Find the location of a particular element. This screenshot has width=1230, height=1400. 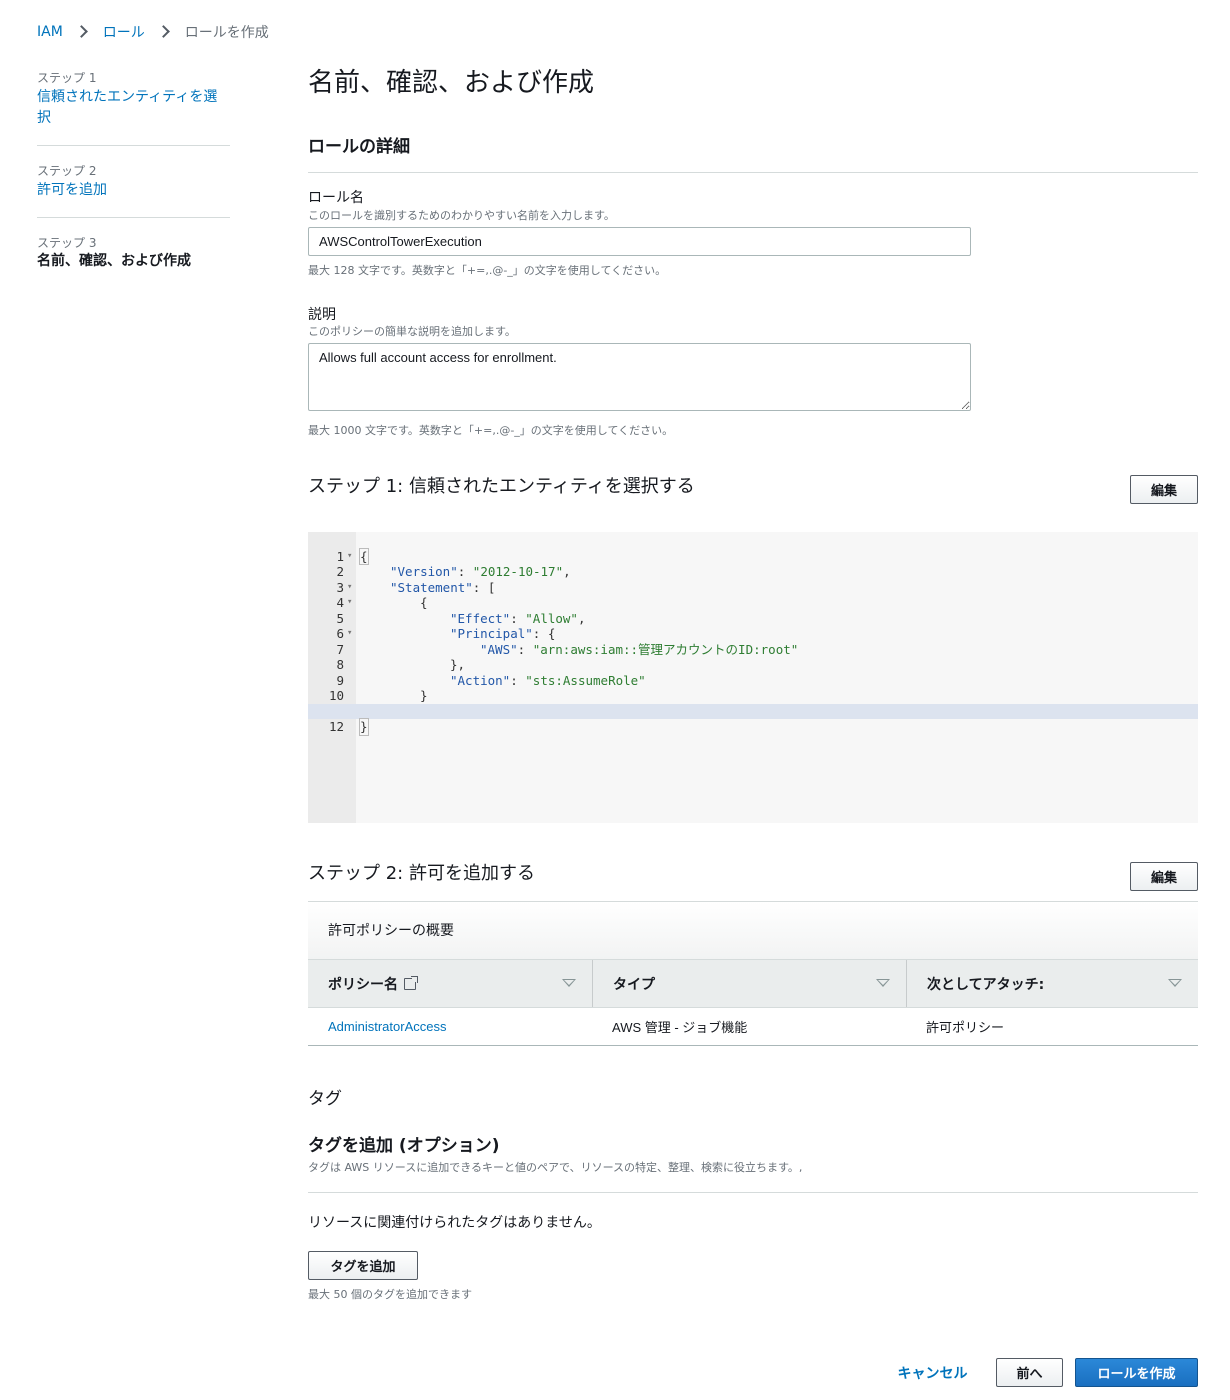

role-name-hint: 最大 128 文字です。英数字と「+=,.@-_」の文字を使用してください。 is located at coordinates (487, 270).